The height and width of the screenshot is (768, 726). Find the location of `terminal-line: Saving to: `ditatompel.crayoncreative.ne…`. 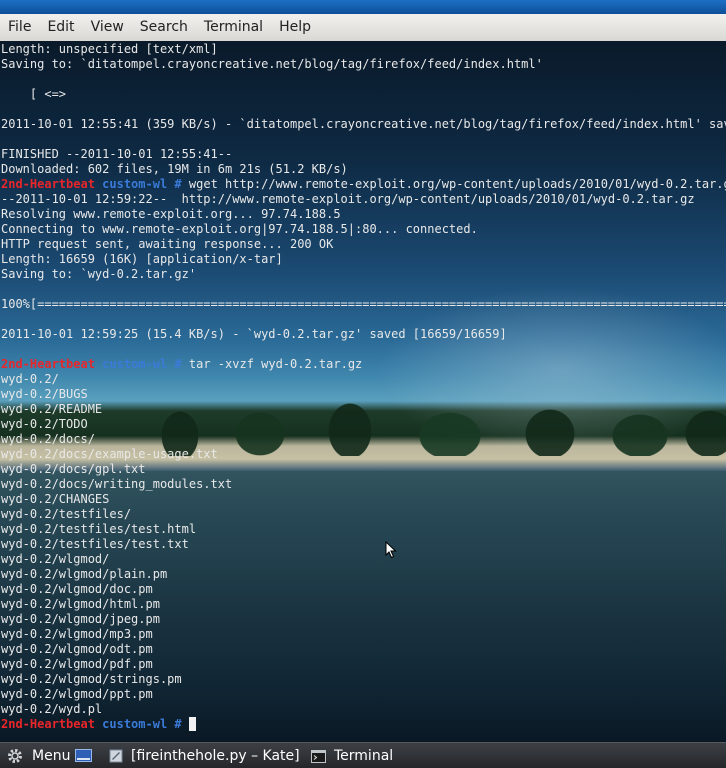

terminal-line: Saving to: `ditatompel.crayoncreative.ne… is located at coordinates (272, 64).